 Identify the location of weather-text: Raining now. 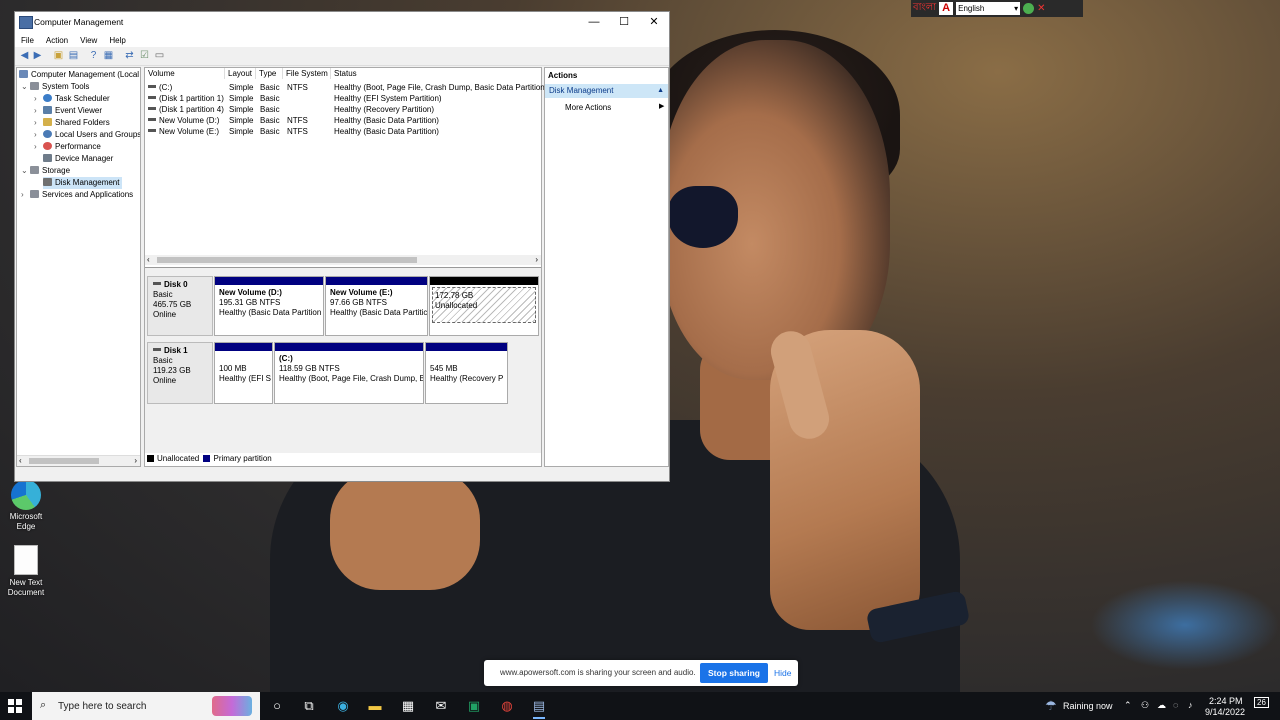
(1088, 706).